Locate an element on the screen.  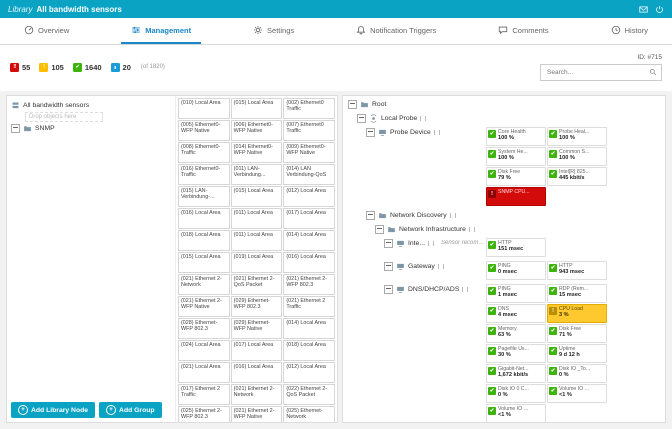
sensor-chip: ✔ Probe Heal... 100 % is located at coordinates (577, 136).